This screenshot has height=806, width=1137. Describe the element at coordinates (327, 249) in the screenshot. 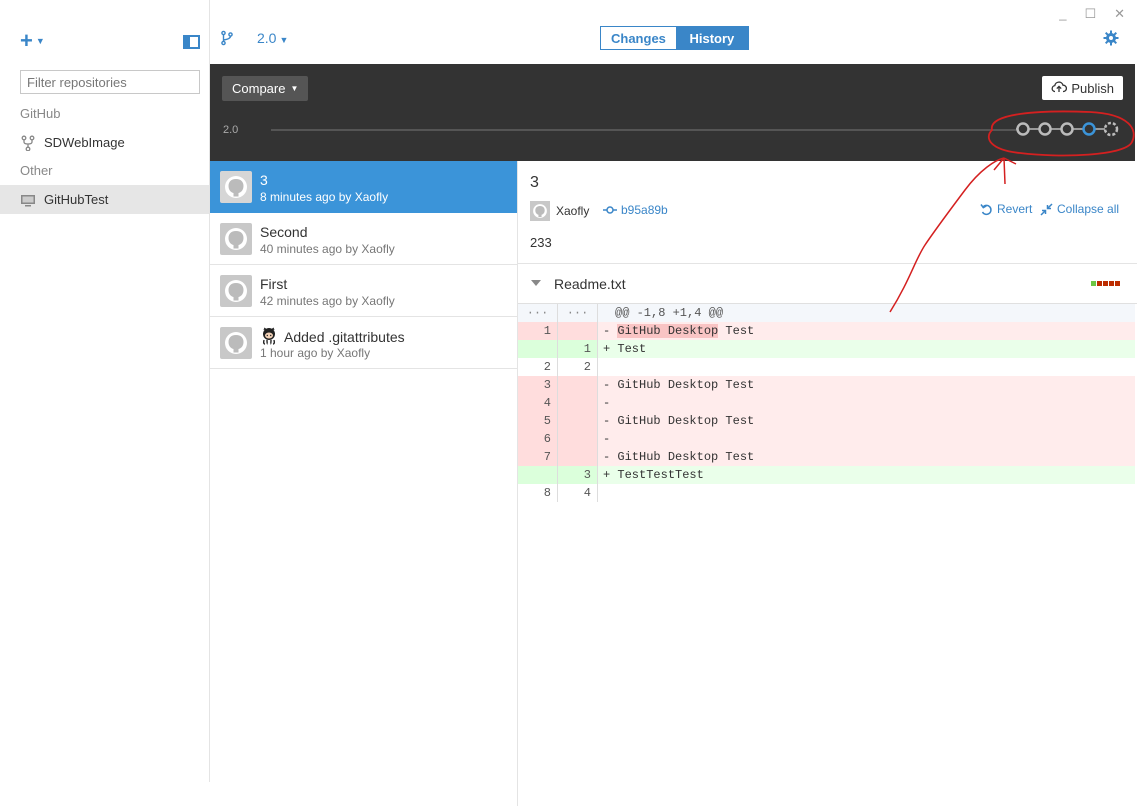

I see `commit-meta: 40 minutes ago by Xaofly` at that location.